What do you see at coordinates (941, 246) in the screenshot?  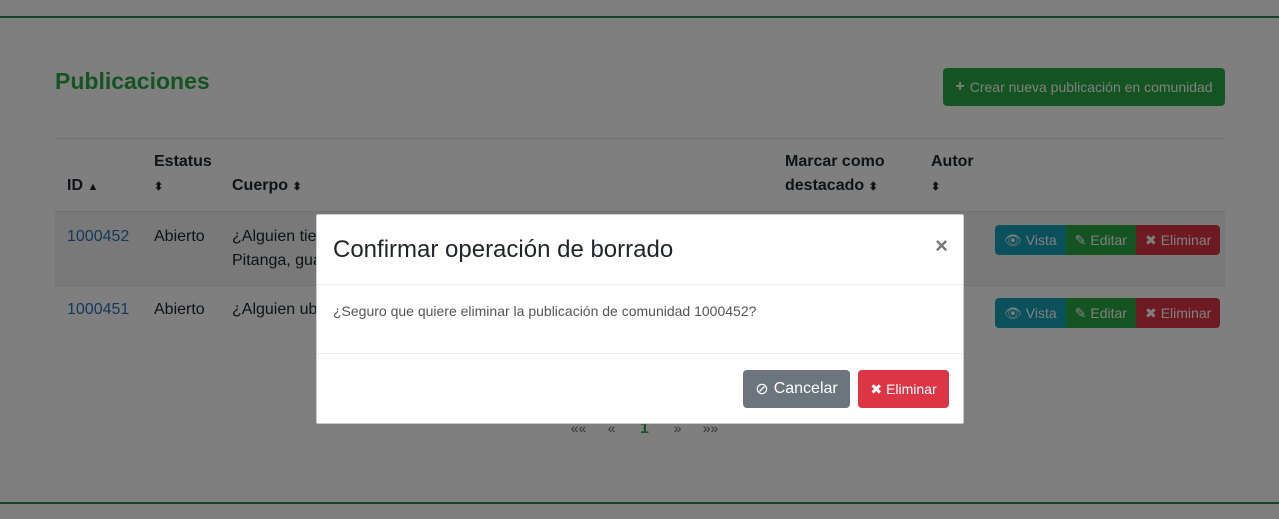 I see `close-icon: ×` at bounding box center [941, 246].